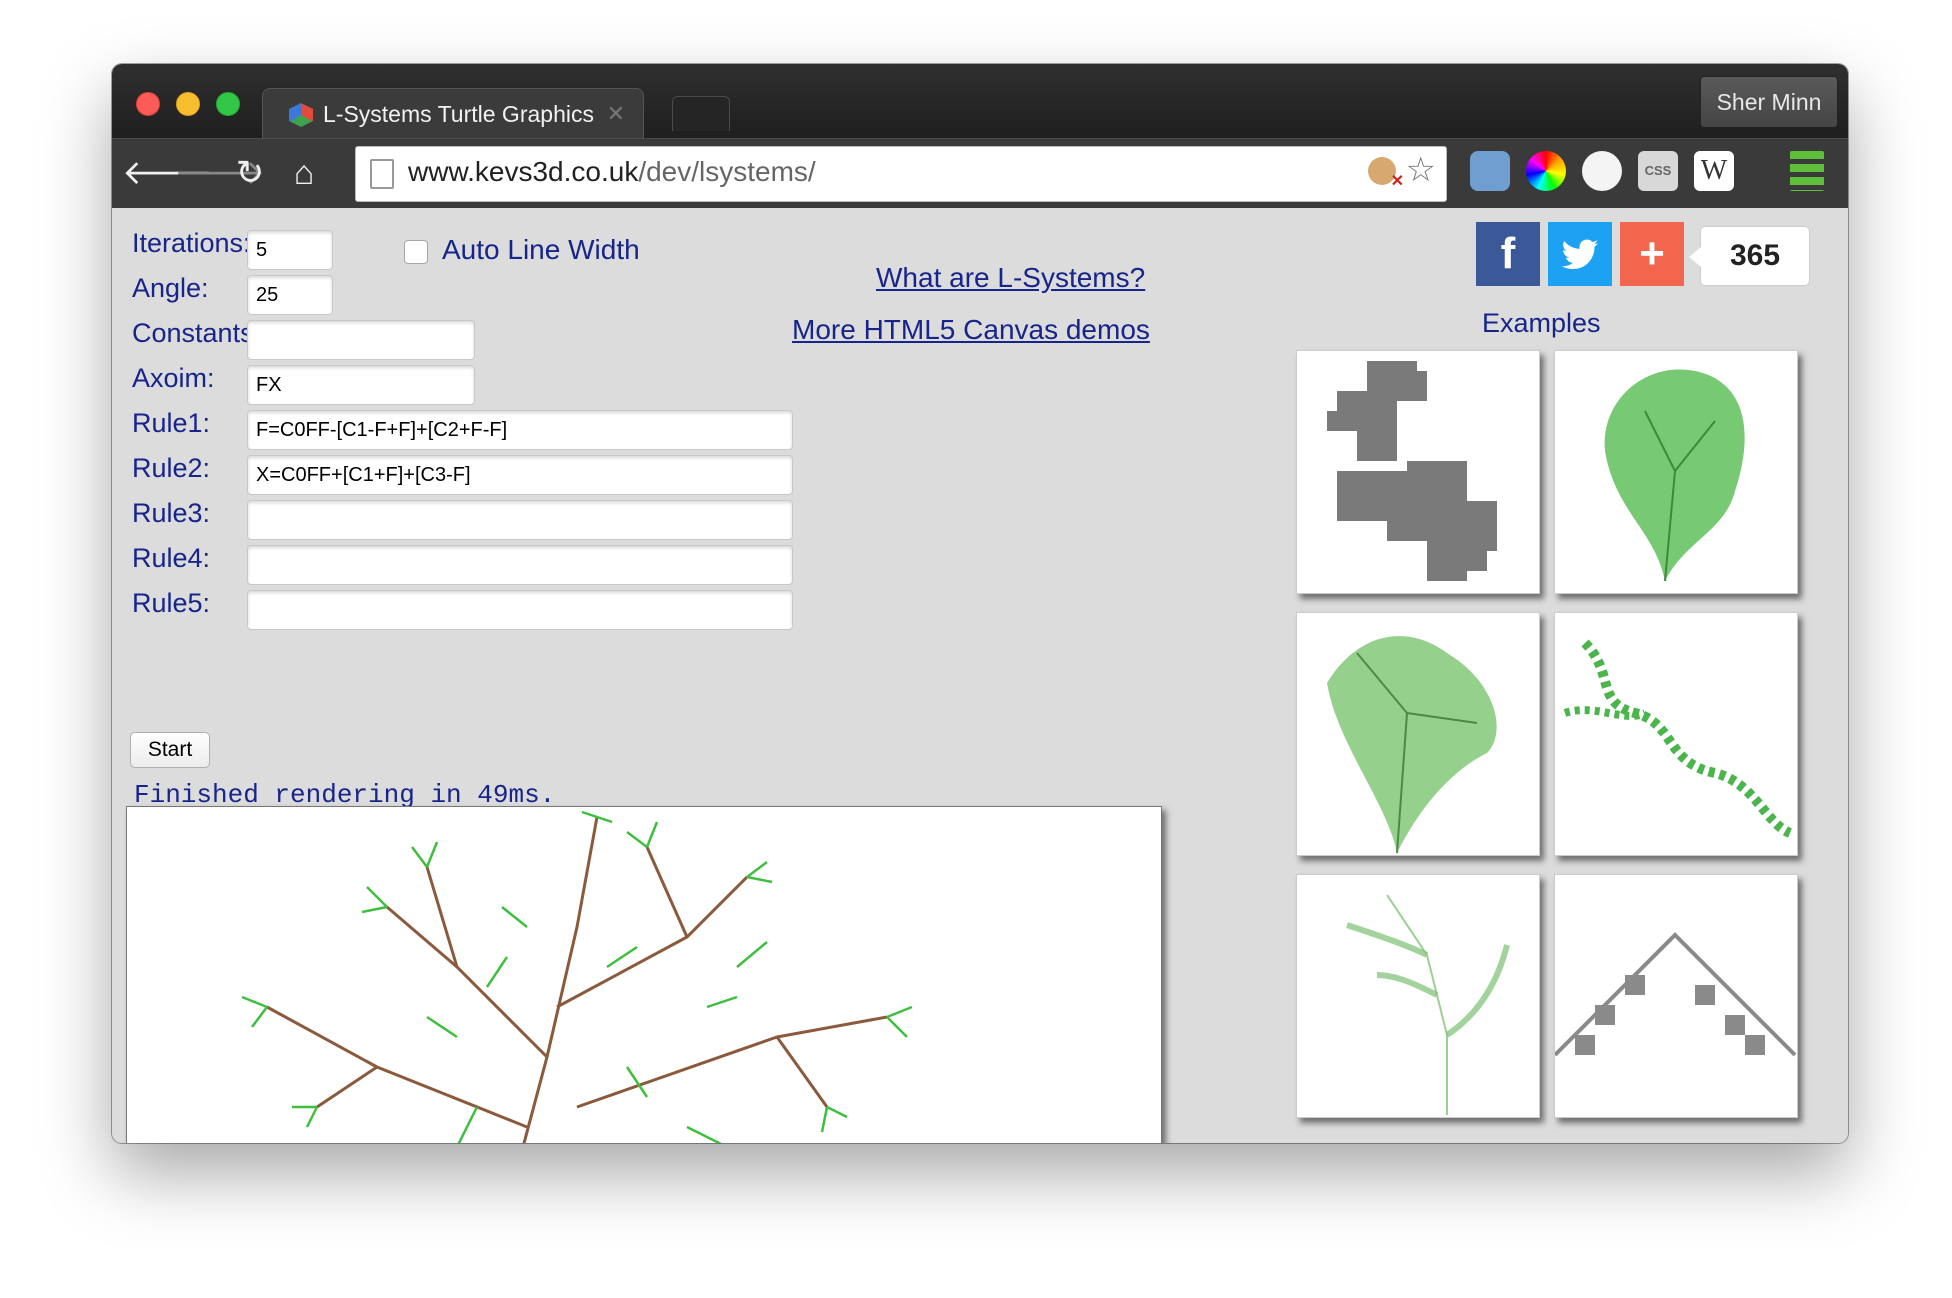 This screenshot has width=1952, height=1298. What do you see at coordinates (520, 430) in the screenshot?
I see `rule1-input` at bounding box center [520, 430].